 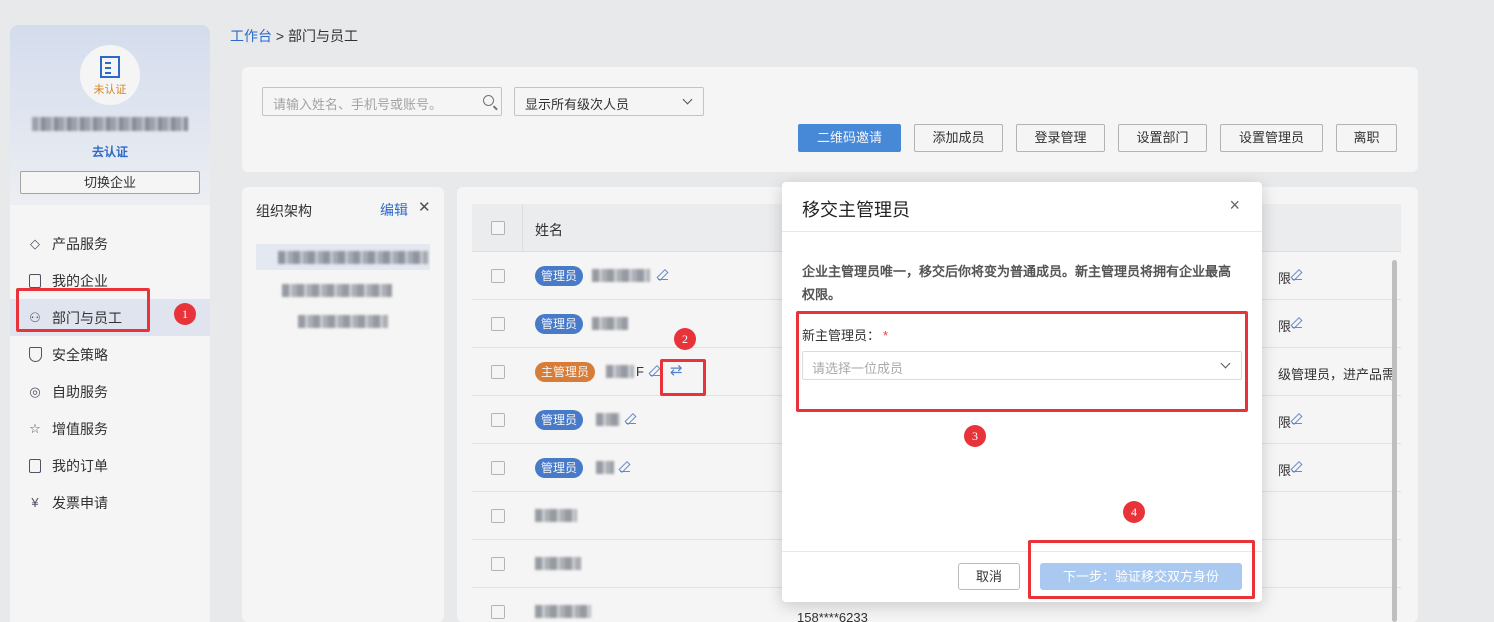 I want to click on dialog-title: 移交主管理员, so click(x=856, y=210).